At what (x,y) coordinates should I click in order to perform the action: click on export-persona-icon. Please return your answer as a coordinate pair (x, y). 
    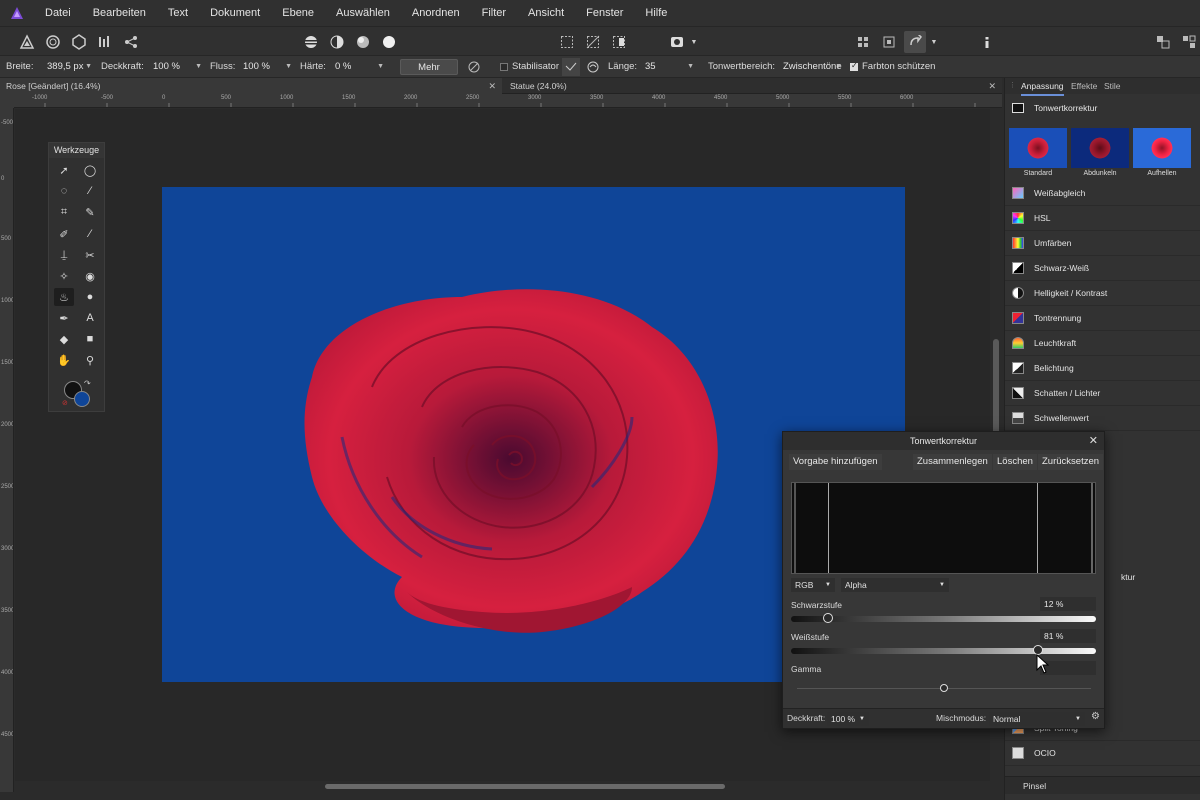
    Looking at the image, I should click on (131, 42).